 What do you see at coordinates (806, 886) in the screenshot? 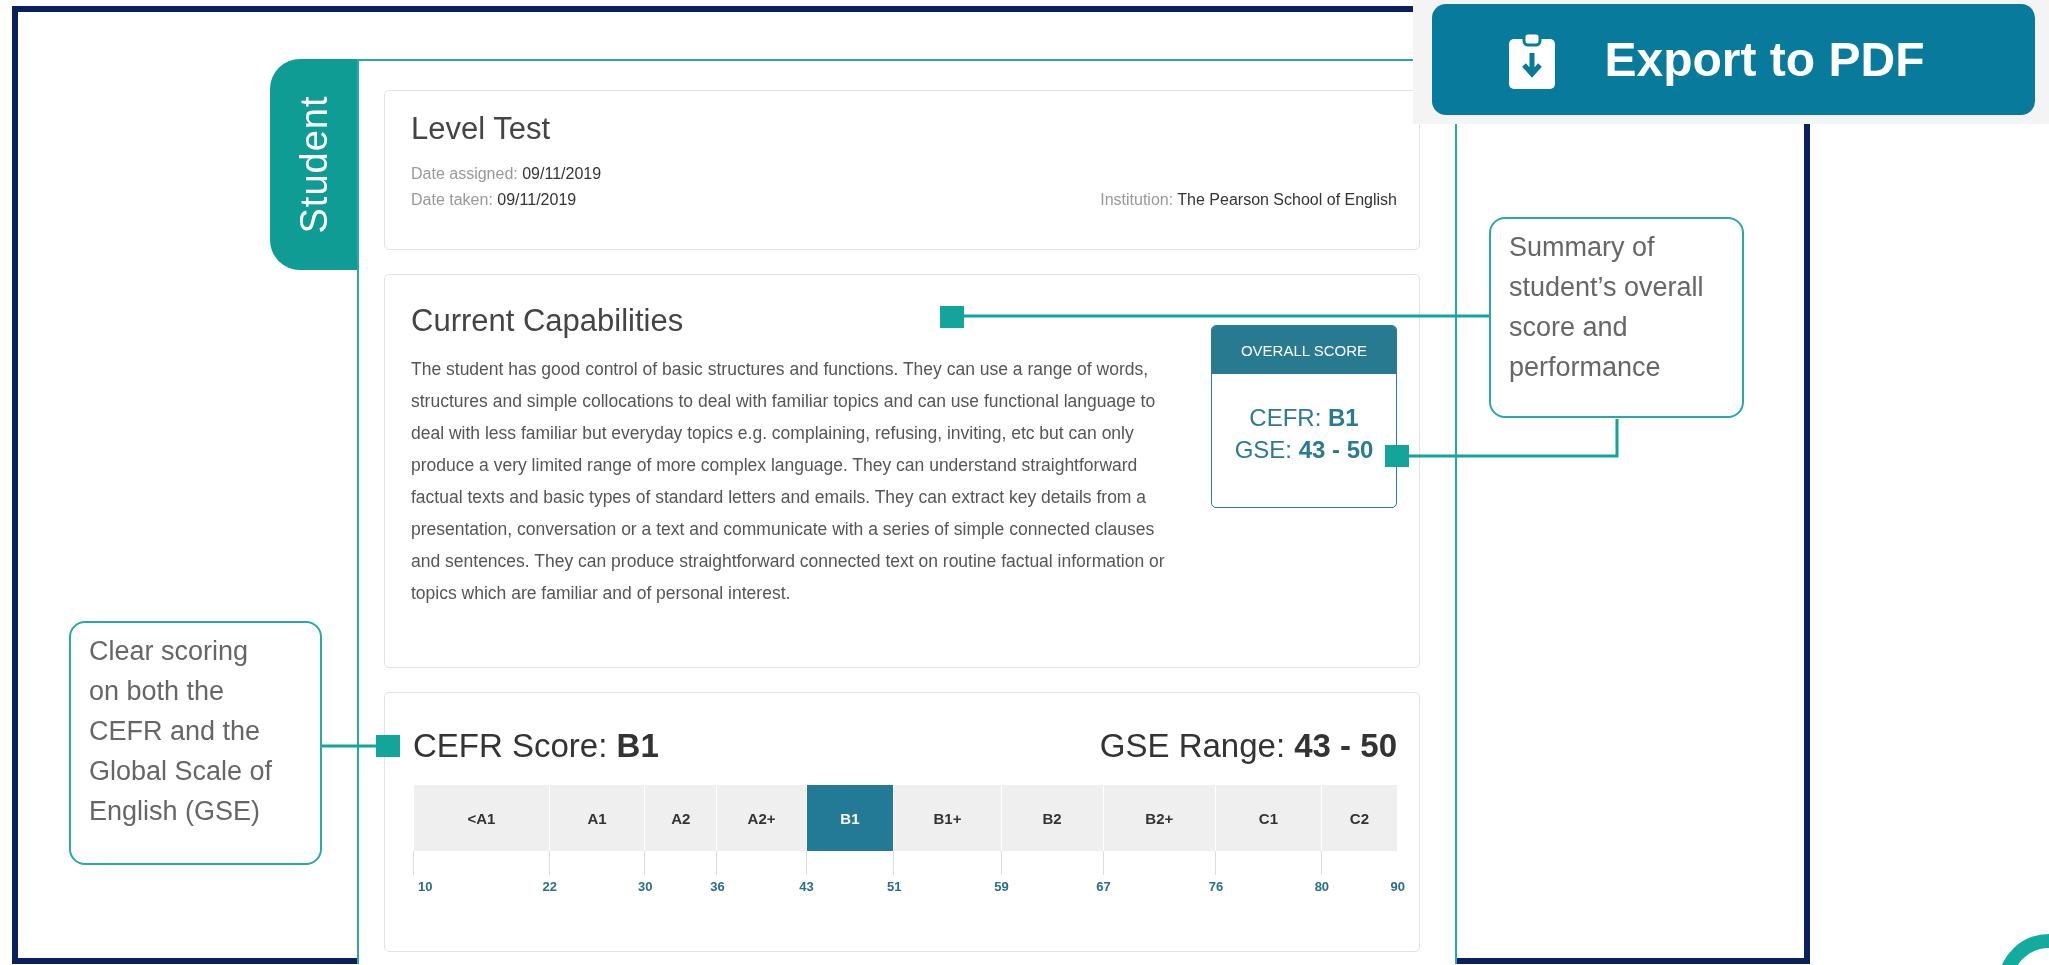
I see `tick-label: 43` at bounding box center [806, 886].